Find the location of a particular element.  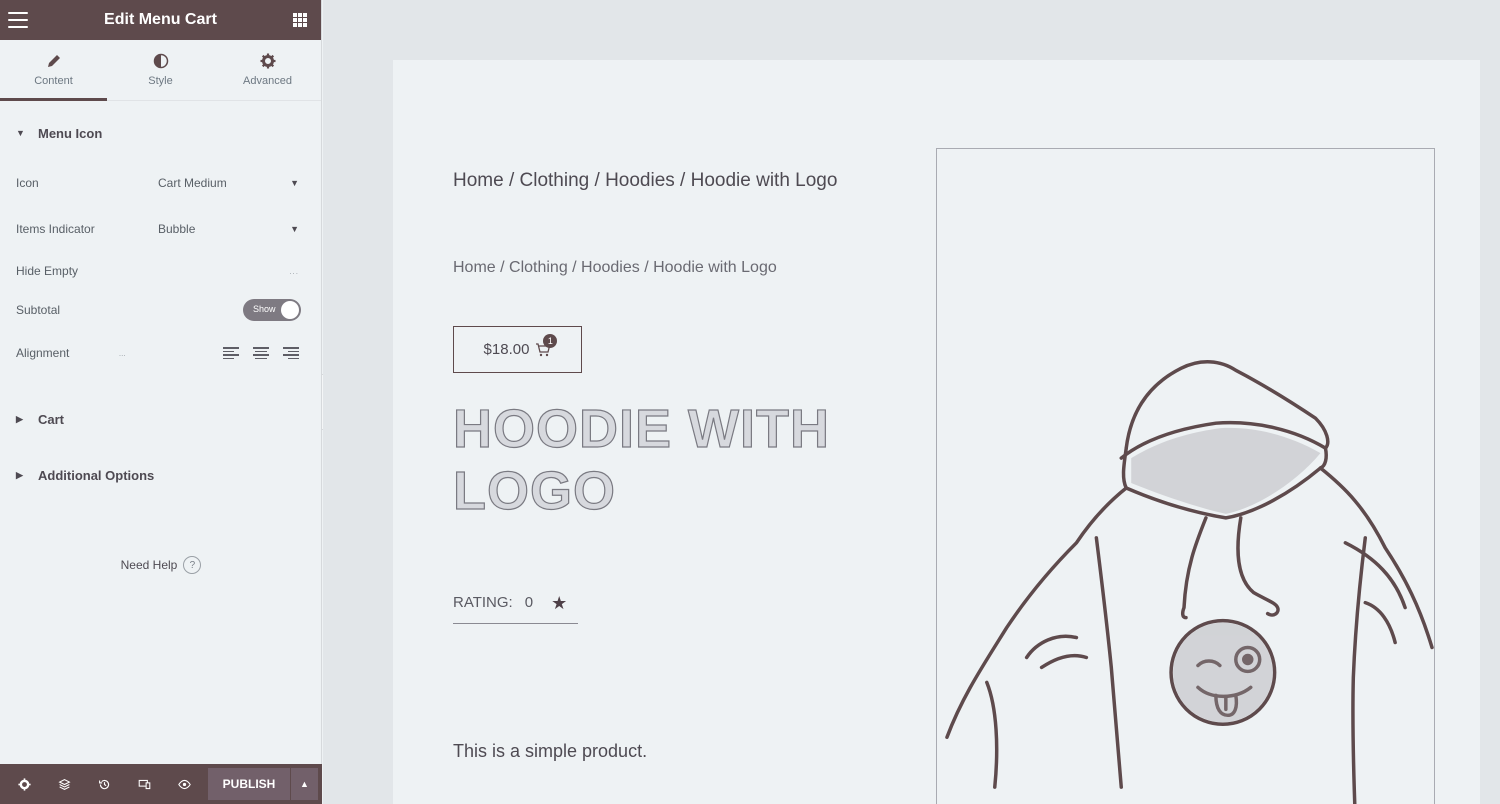

icon-select-value: Cart Medium is located at coordinates (192, 183).